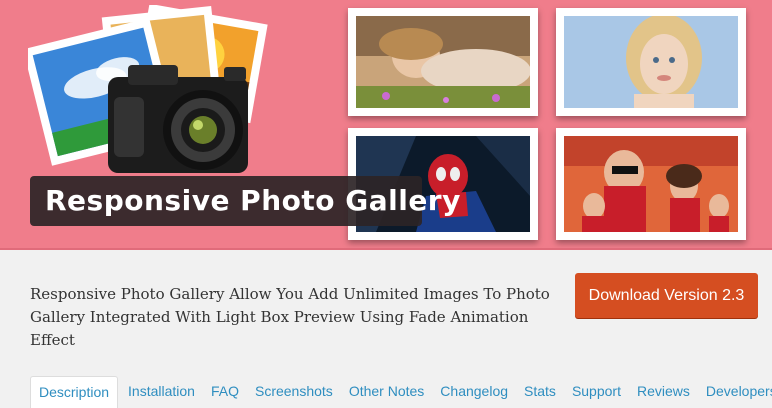 Image resolution: width=772 pixels, height=408 pixels. What do you see at coordinates (735, 391) in the screenshot?
I see `tab-developers: Developers` at bounding box center [735, 391].